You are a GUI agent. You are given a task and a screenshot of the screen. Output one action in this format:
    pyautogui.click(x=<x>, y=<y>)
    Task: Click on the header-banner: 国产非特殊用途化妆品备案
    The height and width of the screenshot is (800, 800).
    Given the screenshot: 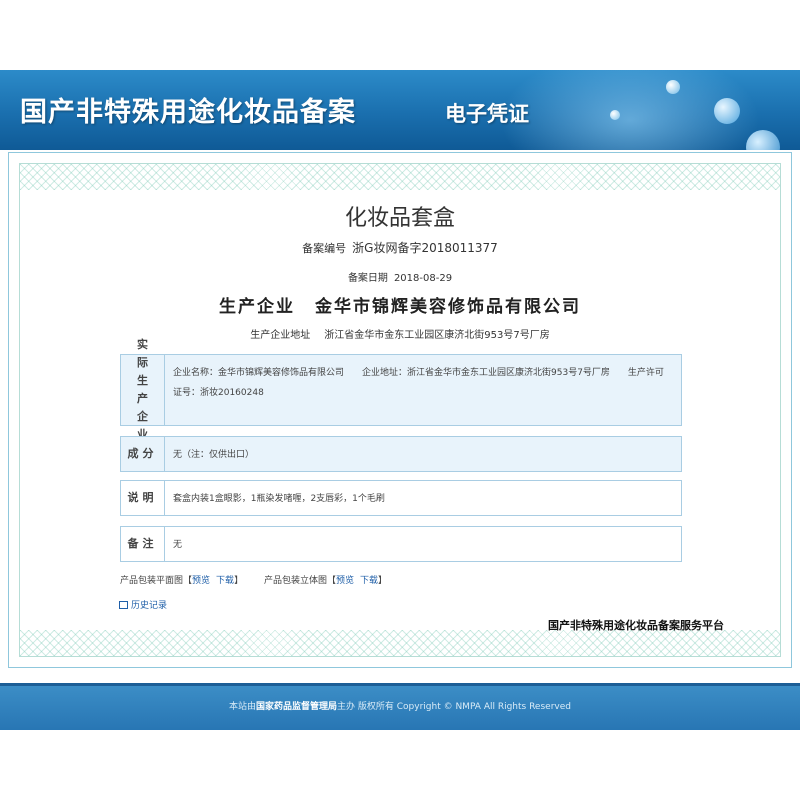 What is the action you would take?
    pyautogui.click(x=400, y=110)
    